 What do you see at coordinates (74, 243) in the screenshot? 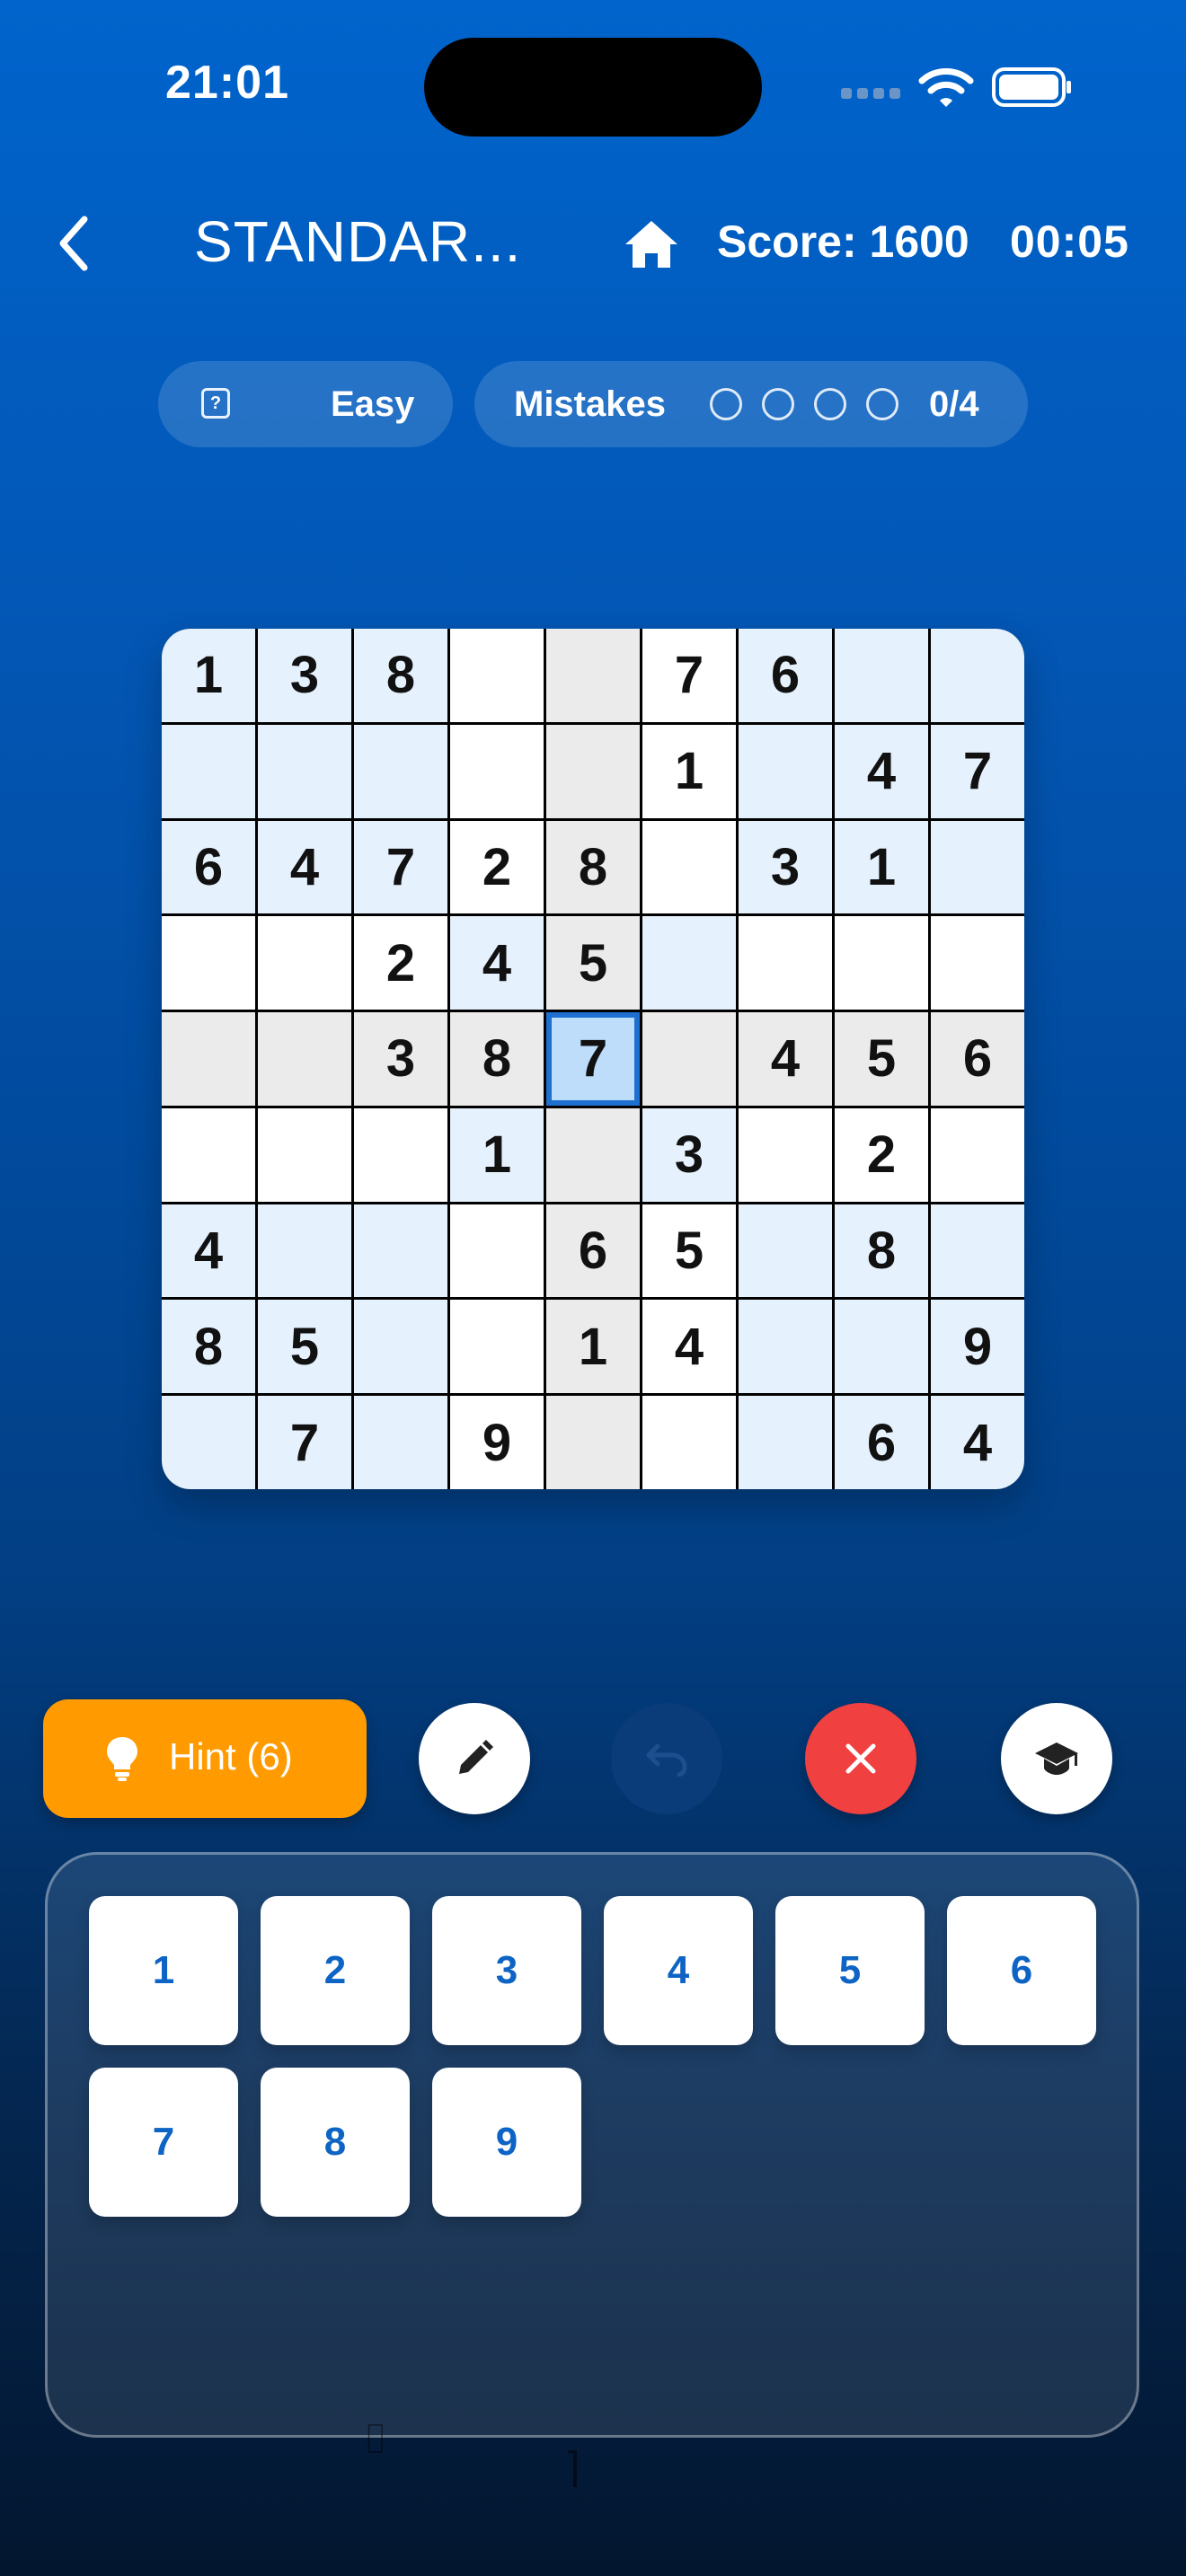
I see `back-chevron-icon` at bounding box center [74, 243].